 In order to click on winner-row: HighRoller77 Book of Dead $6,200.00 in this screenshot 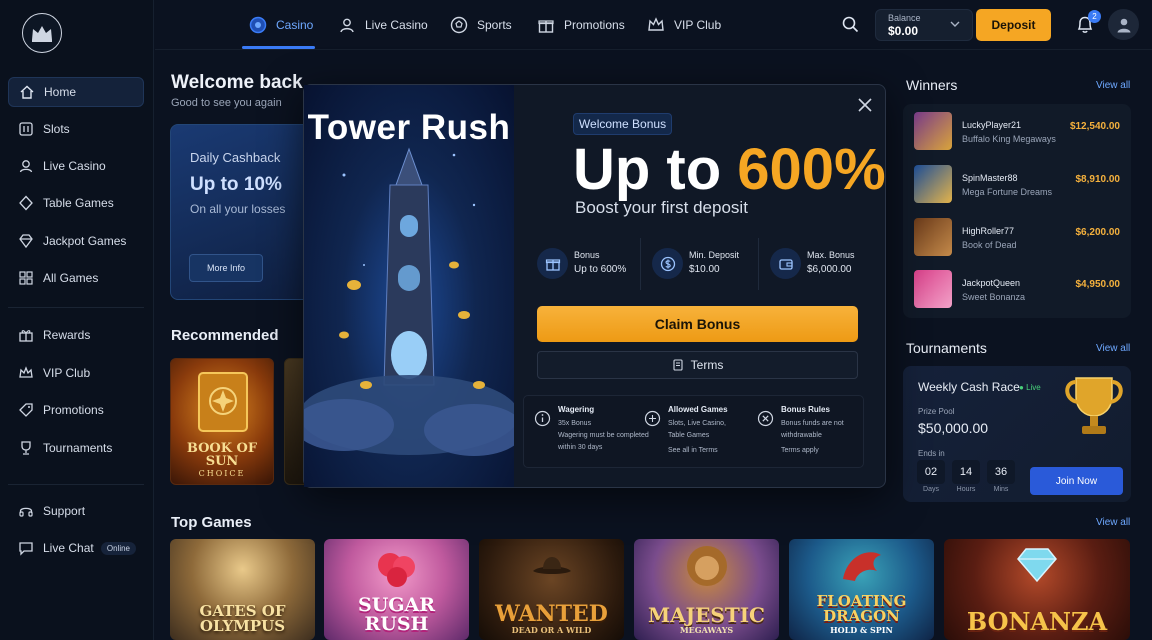, I will do `click(1019, 238)`.